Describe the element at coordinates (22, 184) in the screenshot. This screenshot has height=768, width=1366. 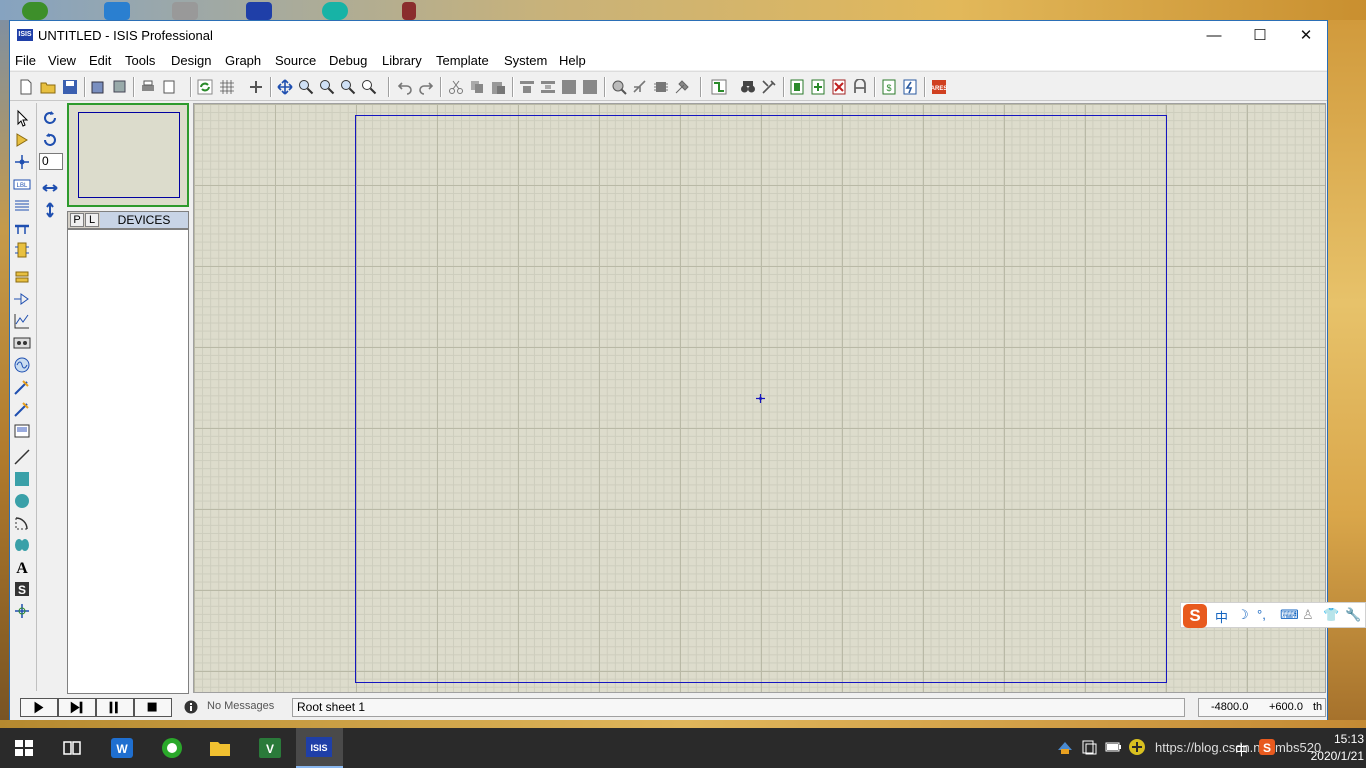
I see `wire-label-mode-icon: LBL` at that location.